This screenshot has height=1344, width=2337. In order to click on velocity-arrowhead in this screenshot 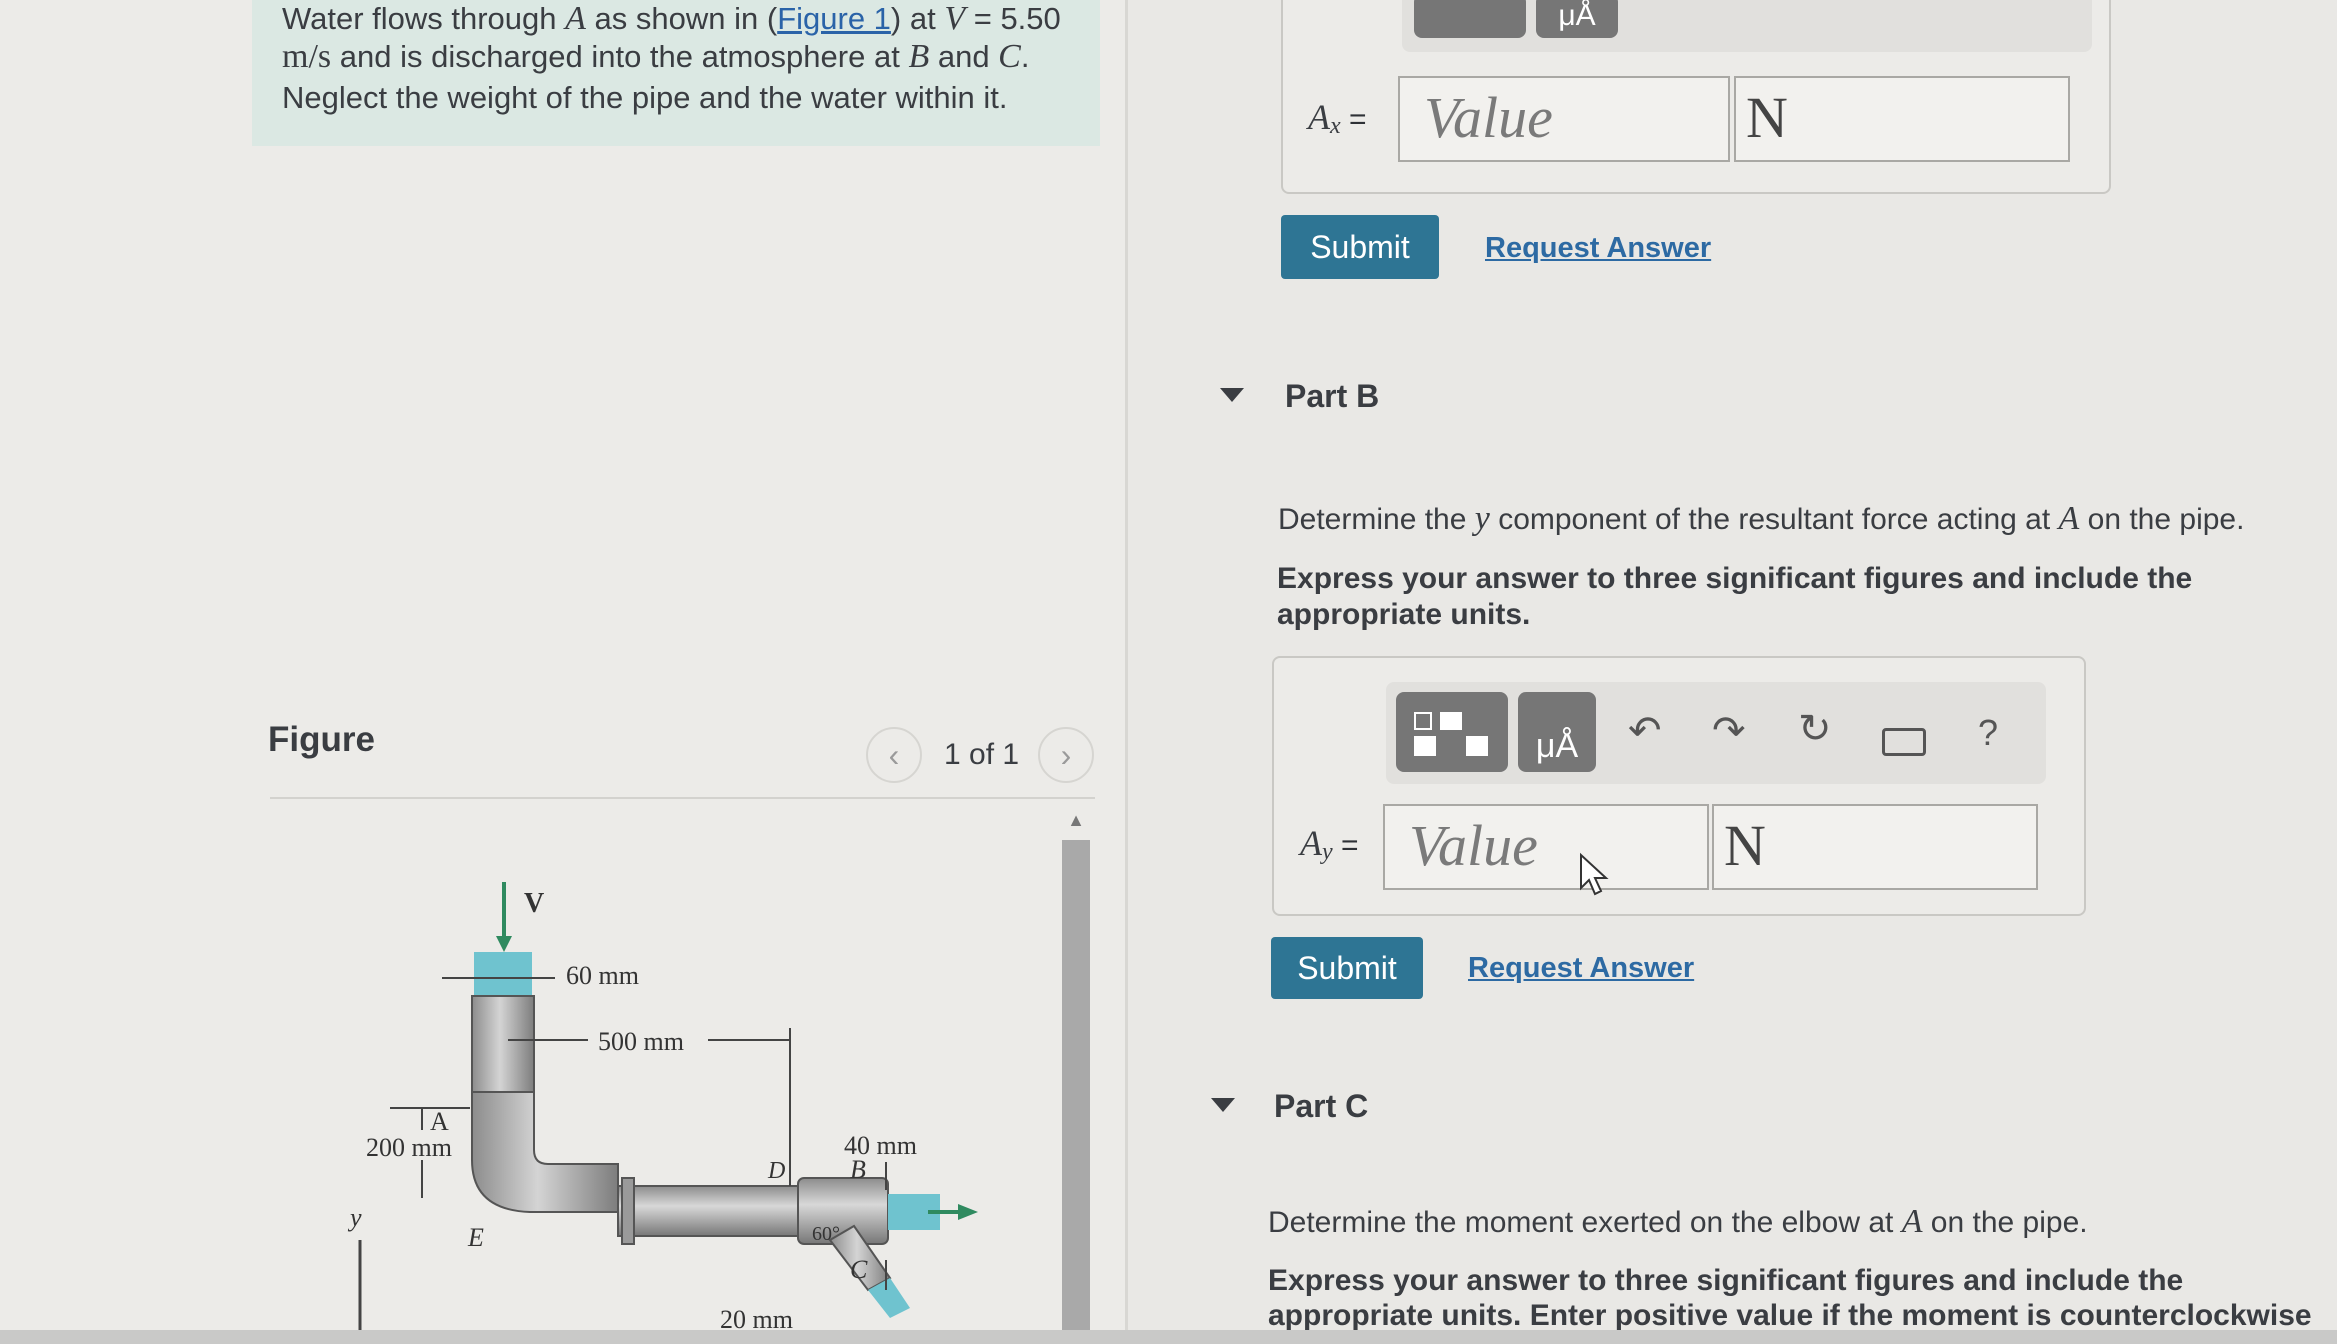, I will do `click(504, 944)`.